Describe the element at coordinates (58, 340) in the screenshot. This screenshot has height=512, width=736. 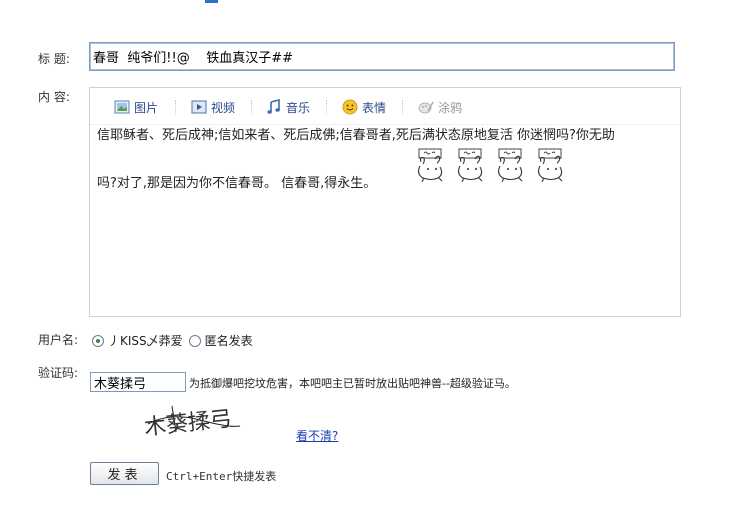
I see `username-label: 用户名:` at that location.